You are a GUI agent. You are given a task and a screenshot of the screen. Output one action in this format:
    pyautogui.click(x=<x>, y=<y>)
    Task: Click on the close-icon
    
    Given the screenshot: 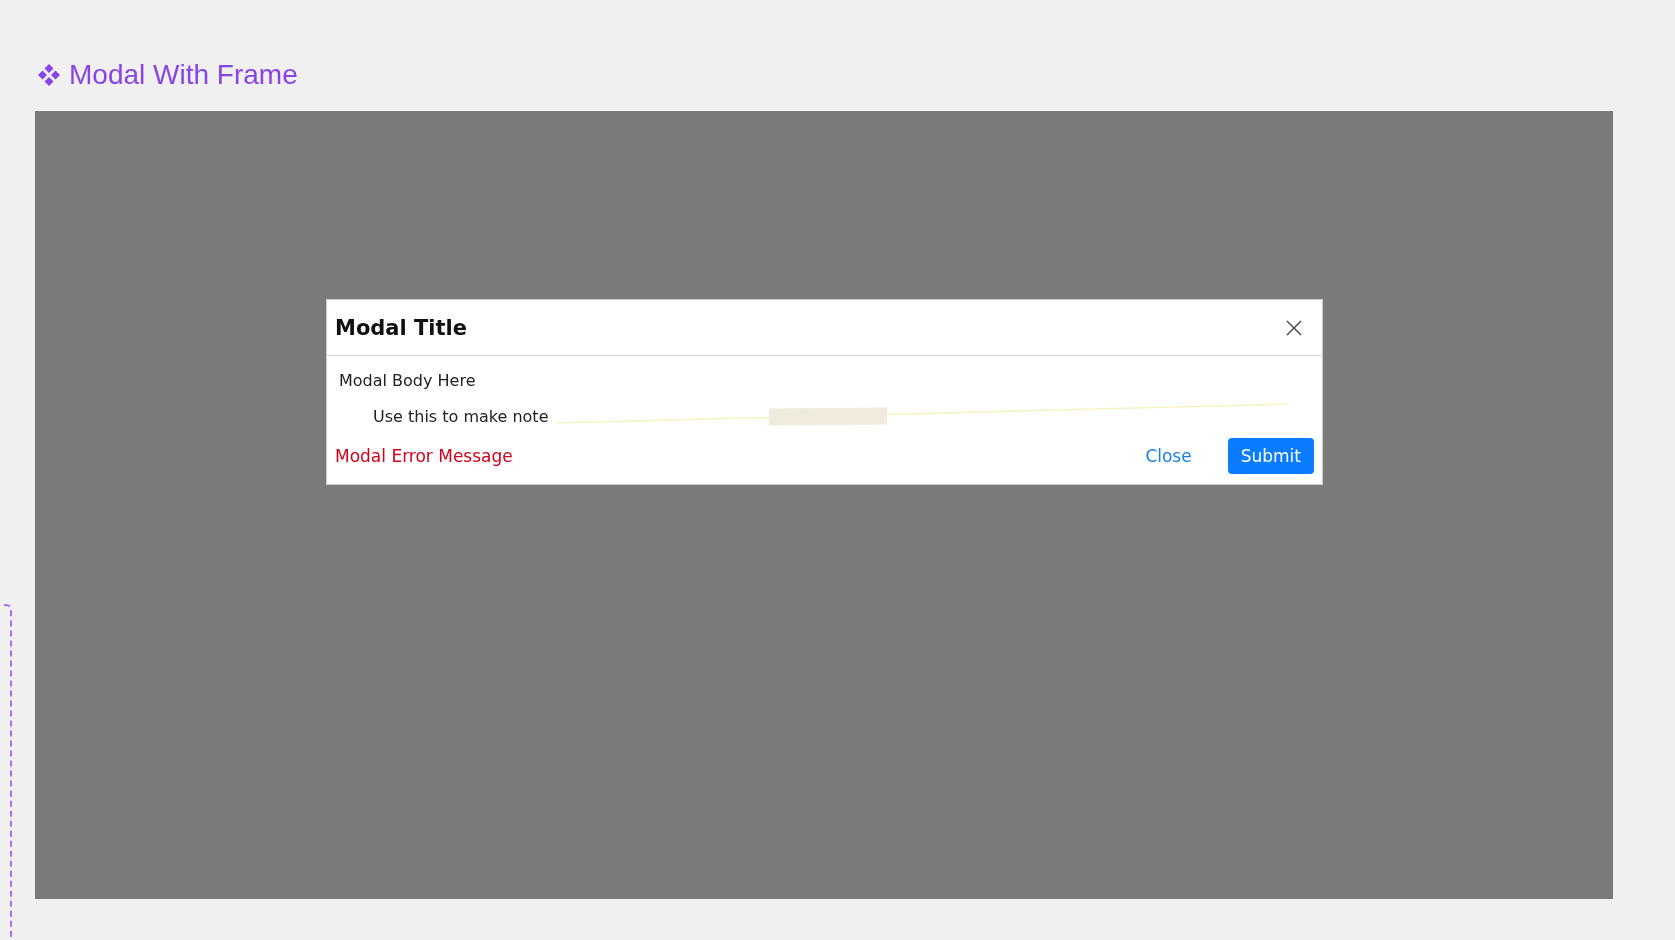 What is the action you would take?
    pyautogui.click(x=1294, y=327)
    